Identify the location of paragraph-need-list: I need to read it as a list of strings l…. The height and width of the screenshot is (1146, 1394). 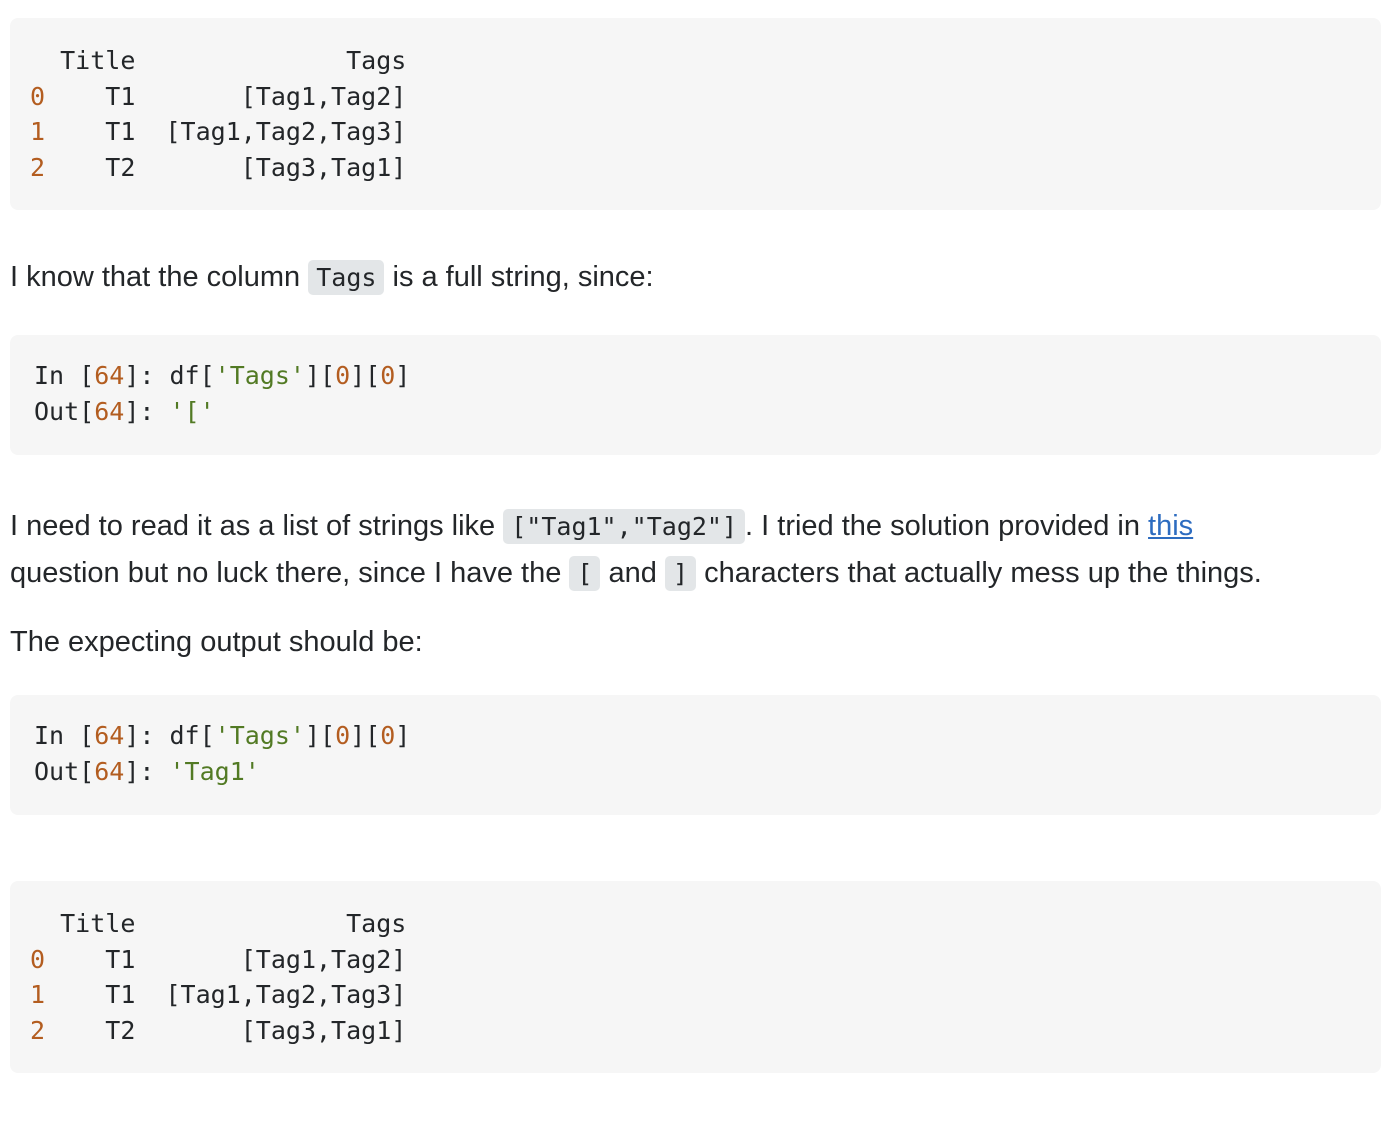
(695, 550).